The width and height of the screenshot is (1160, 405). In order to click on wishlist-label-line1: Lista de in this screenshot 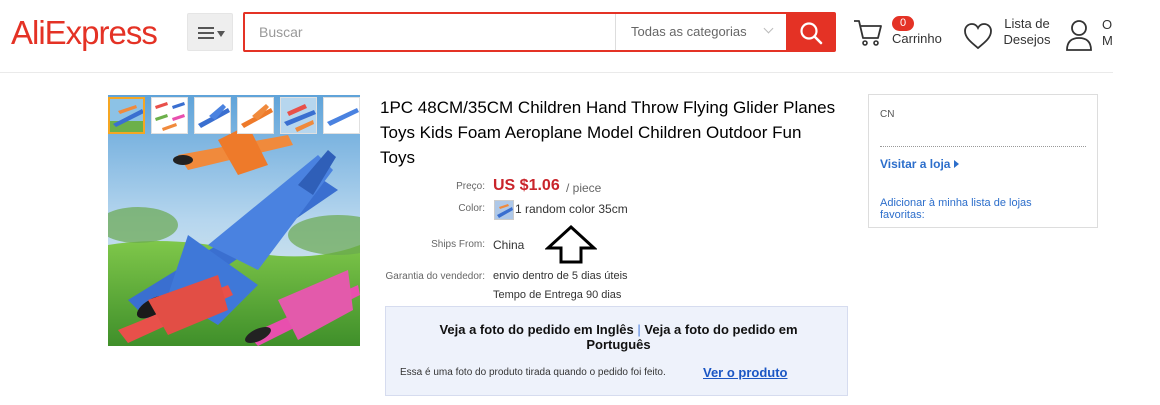, I will do `click(1027, 23)`.